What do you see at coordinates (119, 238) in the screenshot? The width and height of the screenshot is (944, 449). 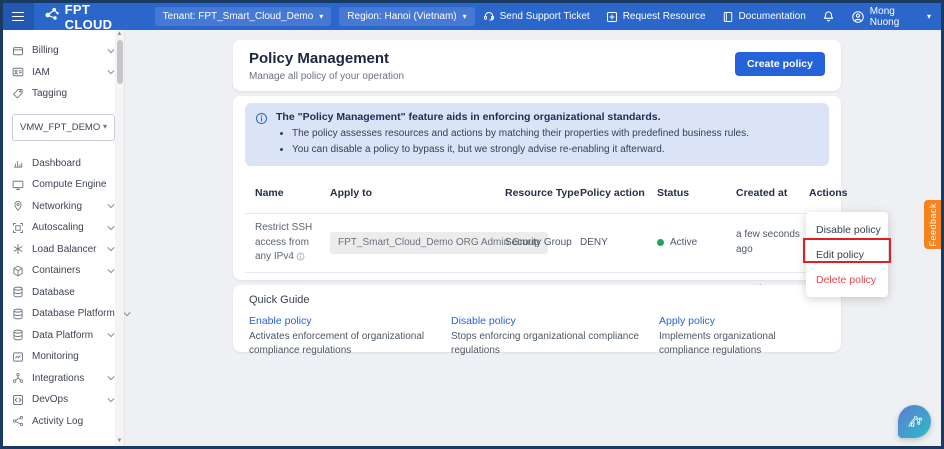 I see `sidebar-scrollbar: ▲ ▼` at bounding box center [119, 238].